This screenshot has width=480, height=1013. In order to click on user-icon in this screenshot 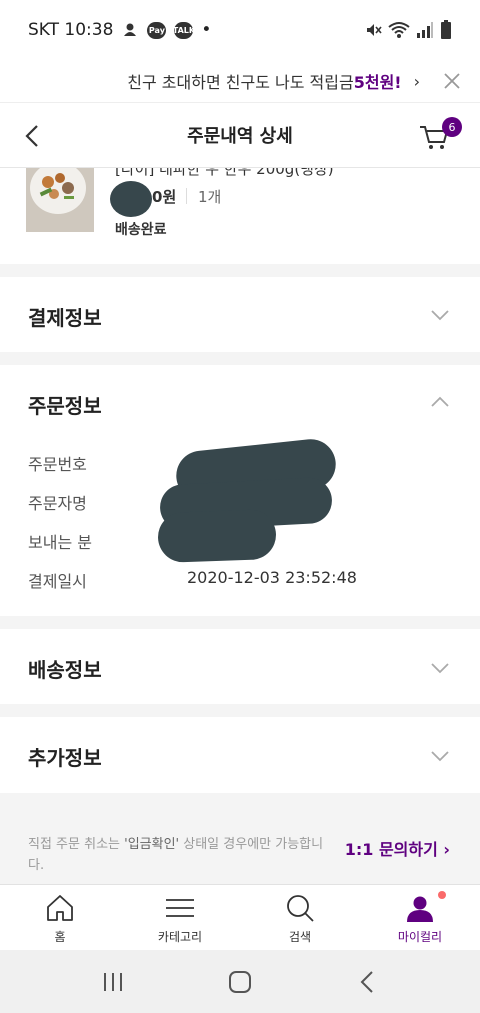, I will do `click(420, 909)`.